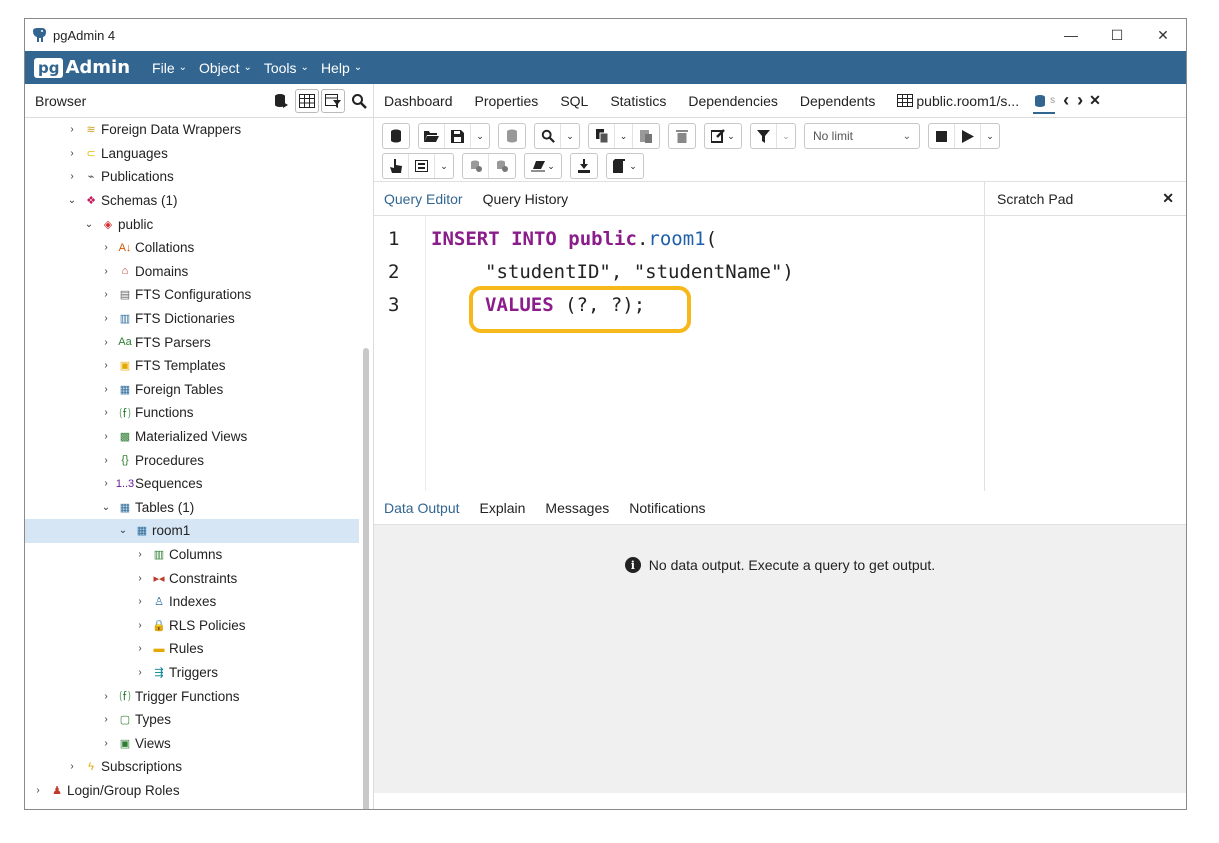 This screenshot has height=843, width=1219. What do you see at coordinates (723, 136) in the screenshot?
I see `edit-icon: ⌄` at bounding box center [723, 136].